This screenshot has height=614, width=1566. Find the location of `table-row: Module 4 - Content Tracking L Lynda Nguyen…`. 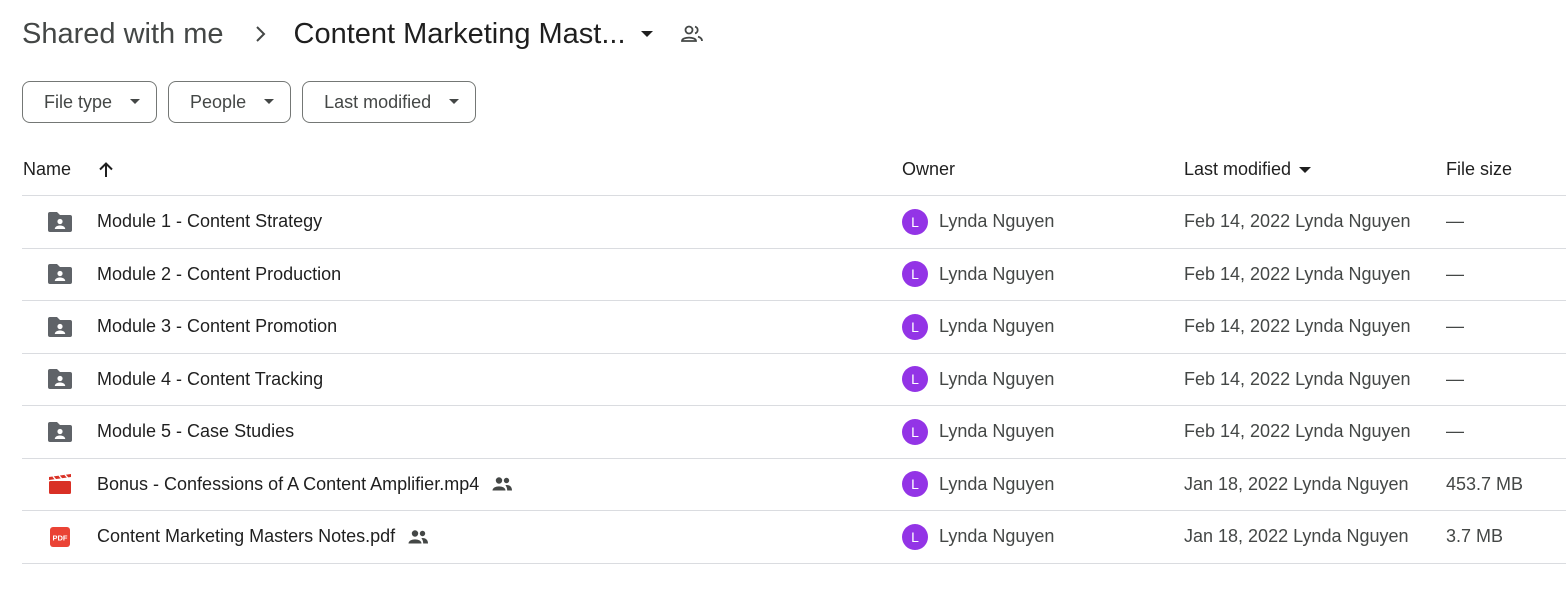

table-row: Module 4 - Content Tracking L Lynda Nguyen… is located at coordinates (794, 380).